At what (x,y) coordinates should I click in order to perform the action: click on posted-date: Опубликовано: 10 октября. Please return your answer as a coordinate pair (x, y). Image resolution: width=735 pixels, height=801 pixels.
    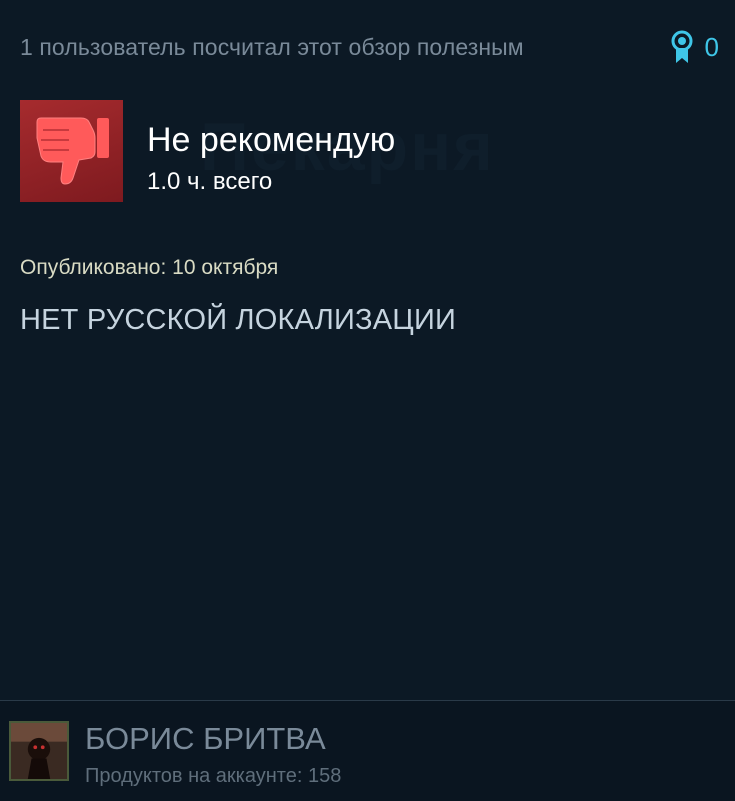
    Looking at the image, I should click on (149, 267).